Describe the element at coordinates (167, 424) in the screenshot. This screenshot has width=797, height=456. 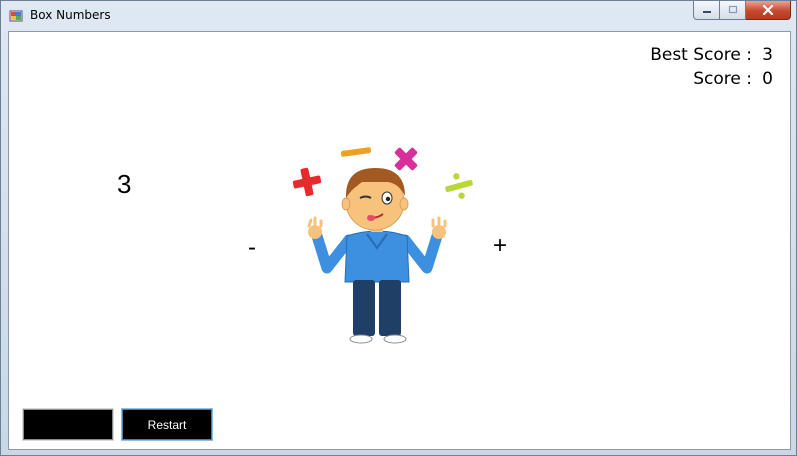
I see `restart-button: Restart` at that location.